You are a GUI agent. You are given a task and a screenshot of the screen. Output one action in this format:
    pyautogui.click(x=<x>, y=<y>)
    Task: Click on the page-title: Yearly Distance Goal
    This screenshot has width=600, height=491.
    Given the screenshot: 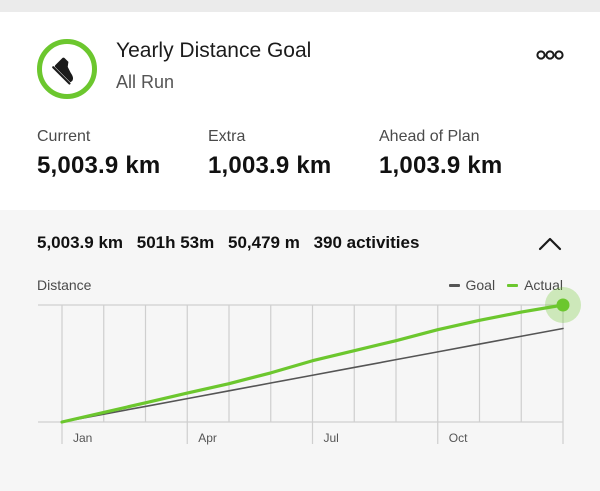 What is the action you would take?
    pyautogui.click(x=214, y=50)
    